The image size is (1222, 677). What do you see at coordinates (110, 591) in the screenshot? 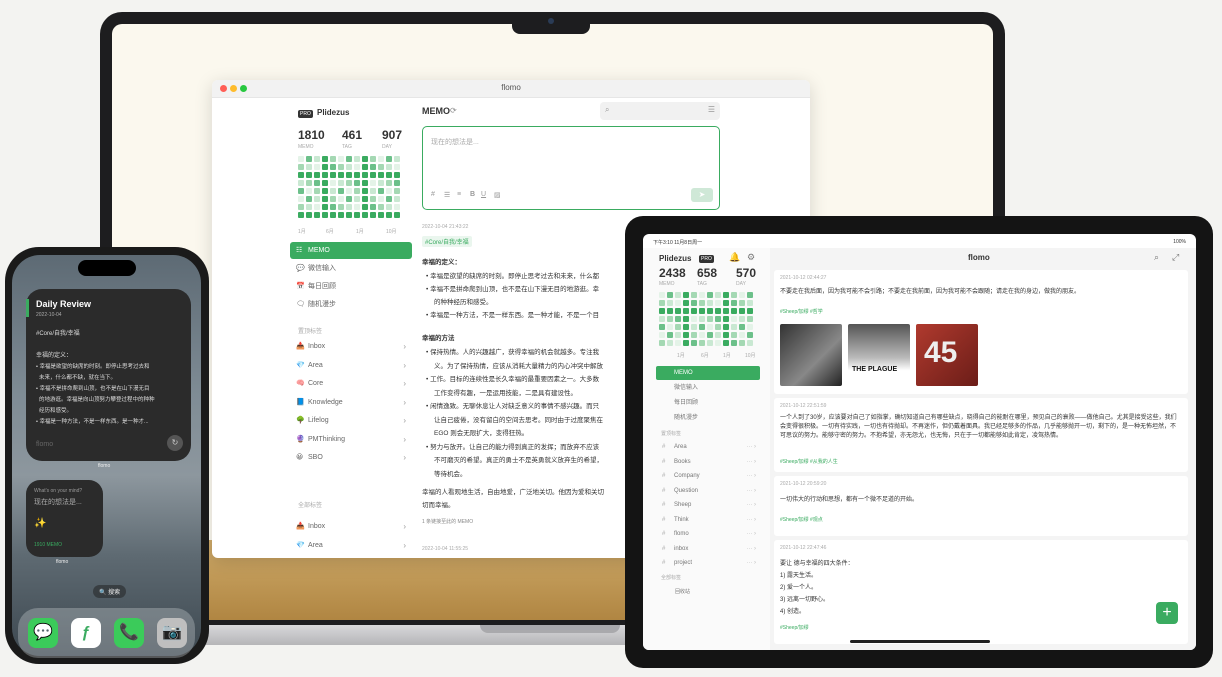
I see `search-pill: 🔍 搜索` at bounding box center [110, 591].